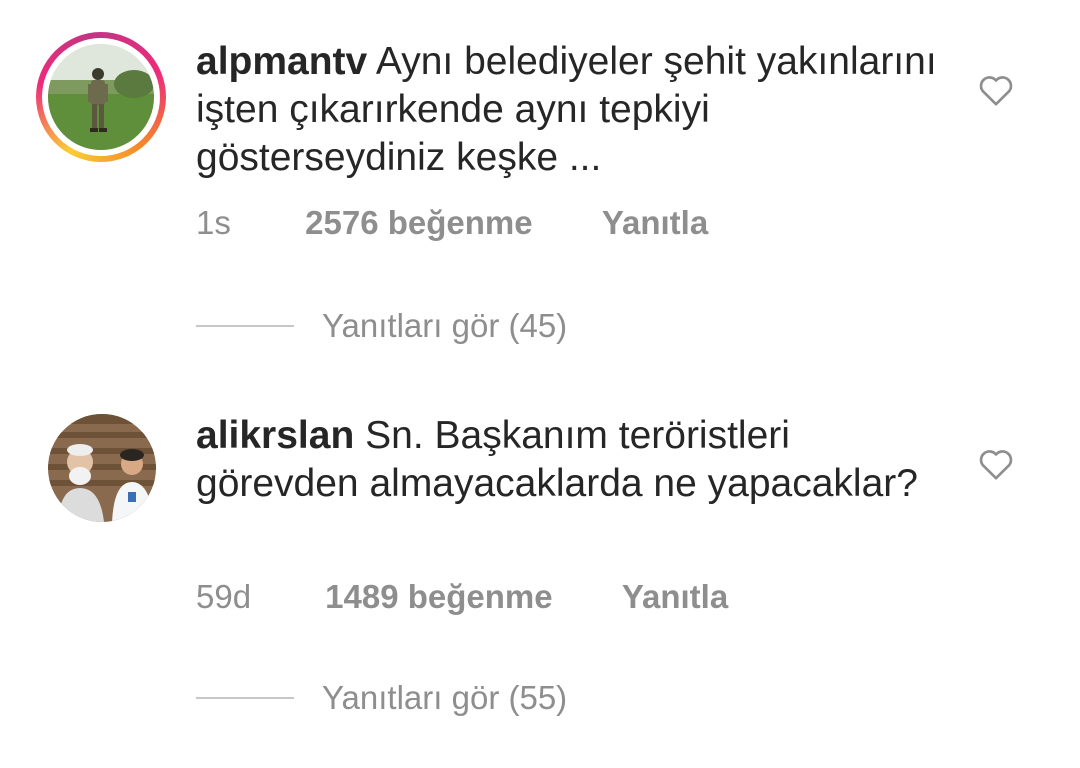  I want to click on view-replies-button: Yanıtları gör (45), so click(381, 326).